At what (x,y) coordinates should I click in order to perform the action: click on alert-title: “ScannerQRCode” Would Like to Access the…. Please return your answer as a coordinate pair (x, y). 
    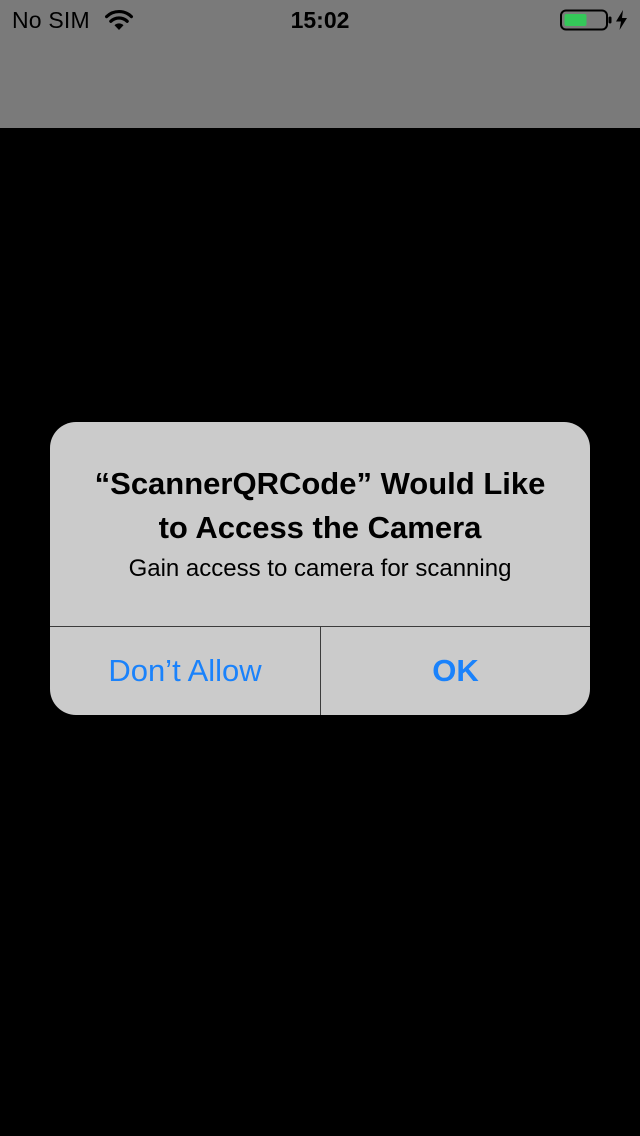
    Looking at the image, I should click on (320, 505).